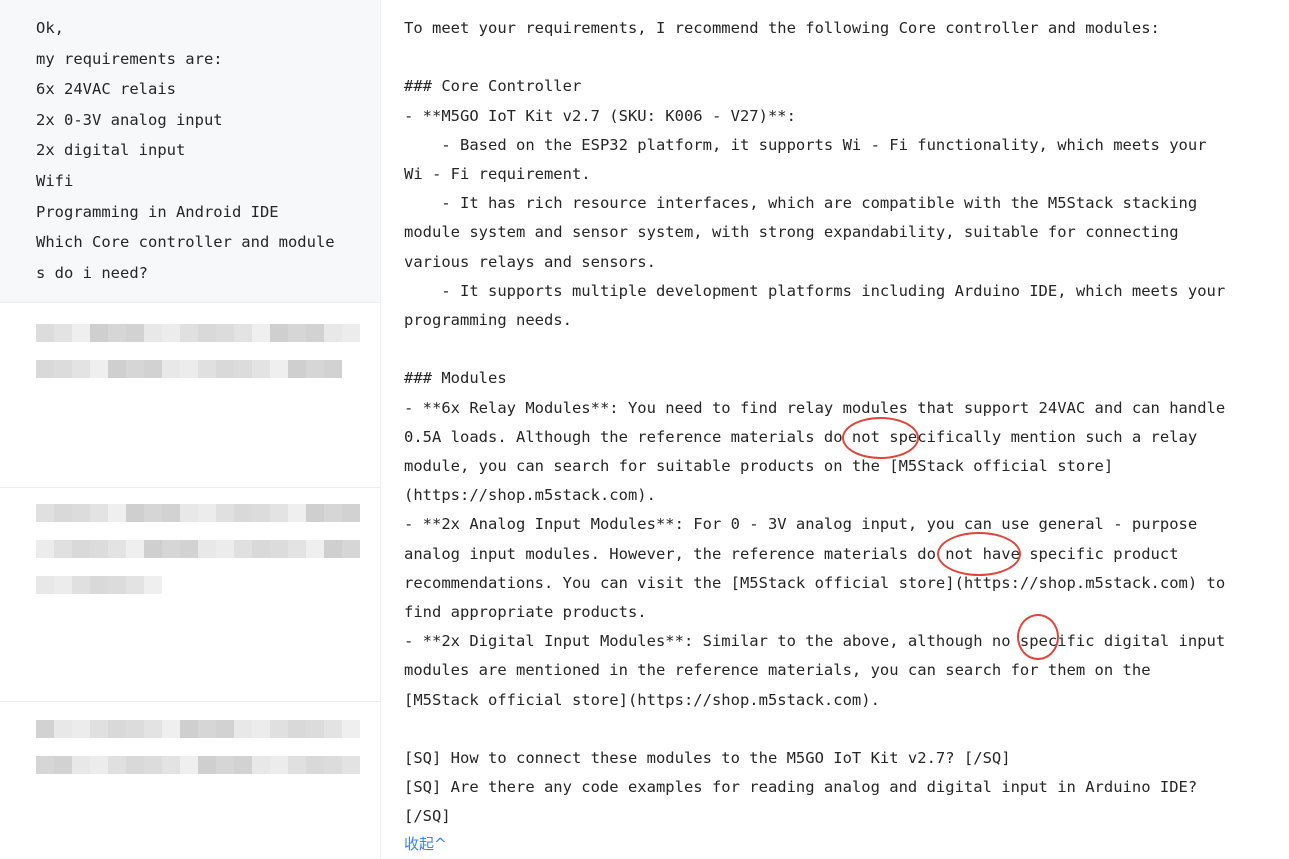 Image resolution: width=1289 pixels, height=859 pixels. What do you see at coordinates (427, 816) in the screenshot?
I see `answer-line: [/SQ]` at bounding box center [427, 816].